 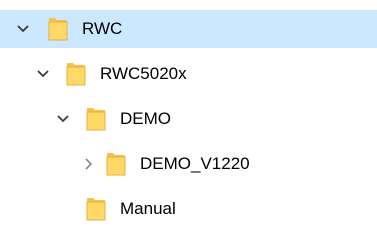 What do you see at coordinates (102, 28) in the screenshot?
I see `tree-item-label: RWC` at bounding box center [102, 28].